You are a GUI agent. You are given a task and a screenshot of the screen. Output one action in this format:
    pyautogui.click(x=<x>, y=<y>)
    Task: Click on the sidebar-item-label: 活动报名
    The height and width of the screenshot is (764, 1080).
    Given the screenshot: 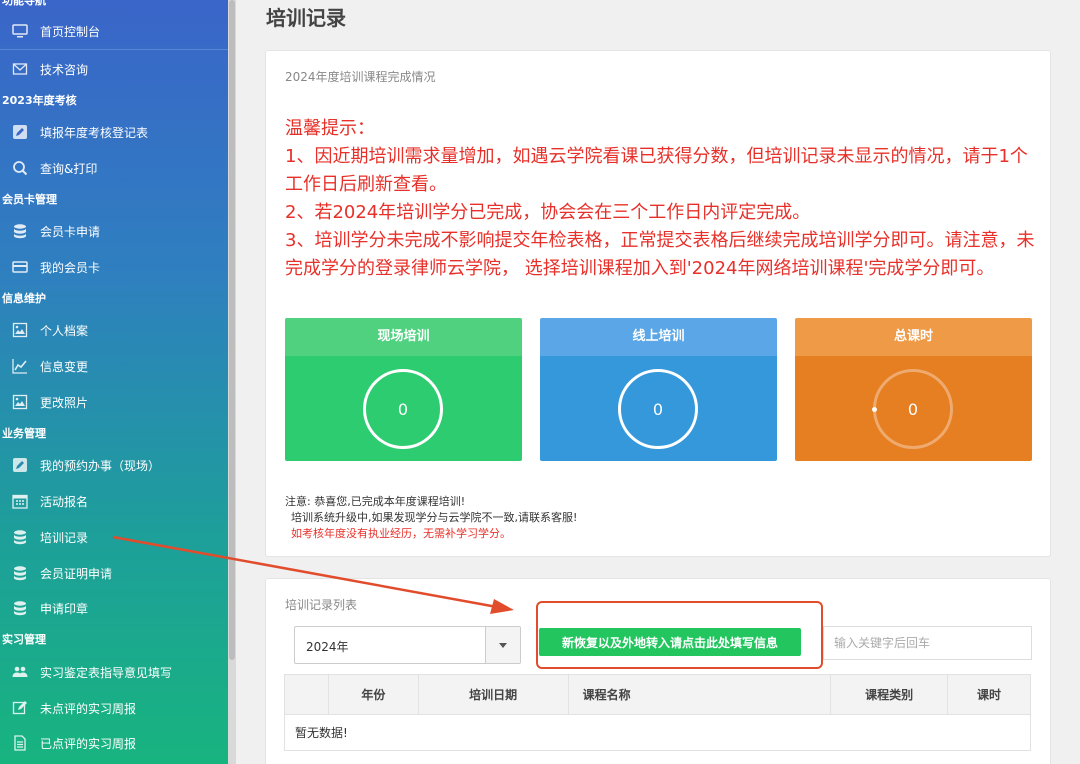 What is the action you would take?
    pyautogui.click(x=64, y=501)
    